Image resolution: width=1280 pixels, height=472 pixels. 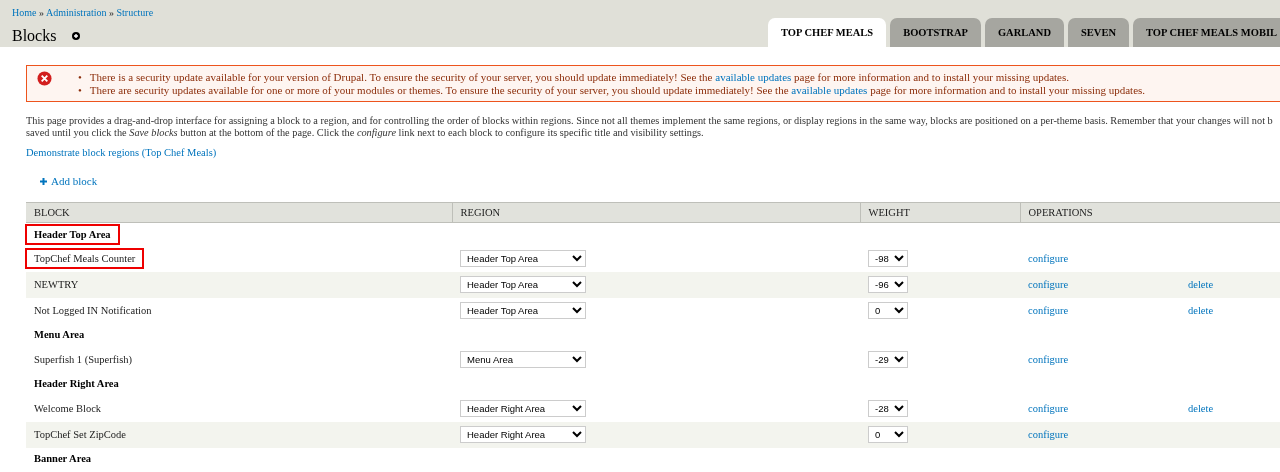 I want to click on column-header: BLOCK, so click(x=239, y=212).